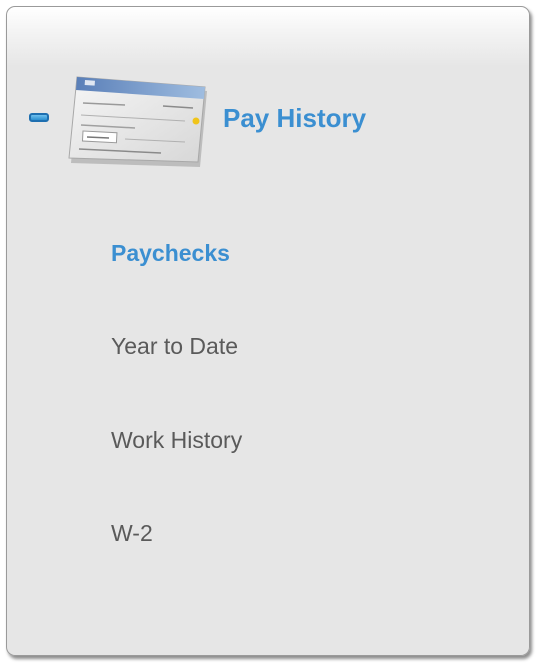  Describe the element at coordinates (176, 440) in the screenshot. I see `nav-item-work-history: Work History` at that location.